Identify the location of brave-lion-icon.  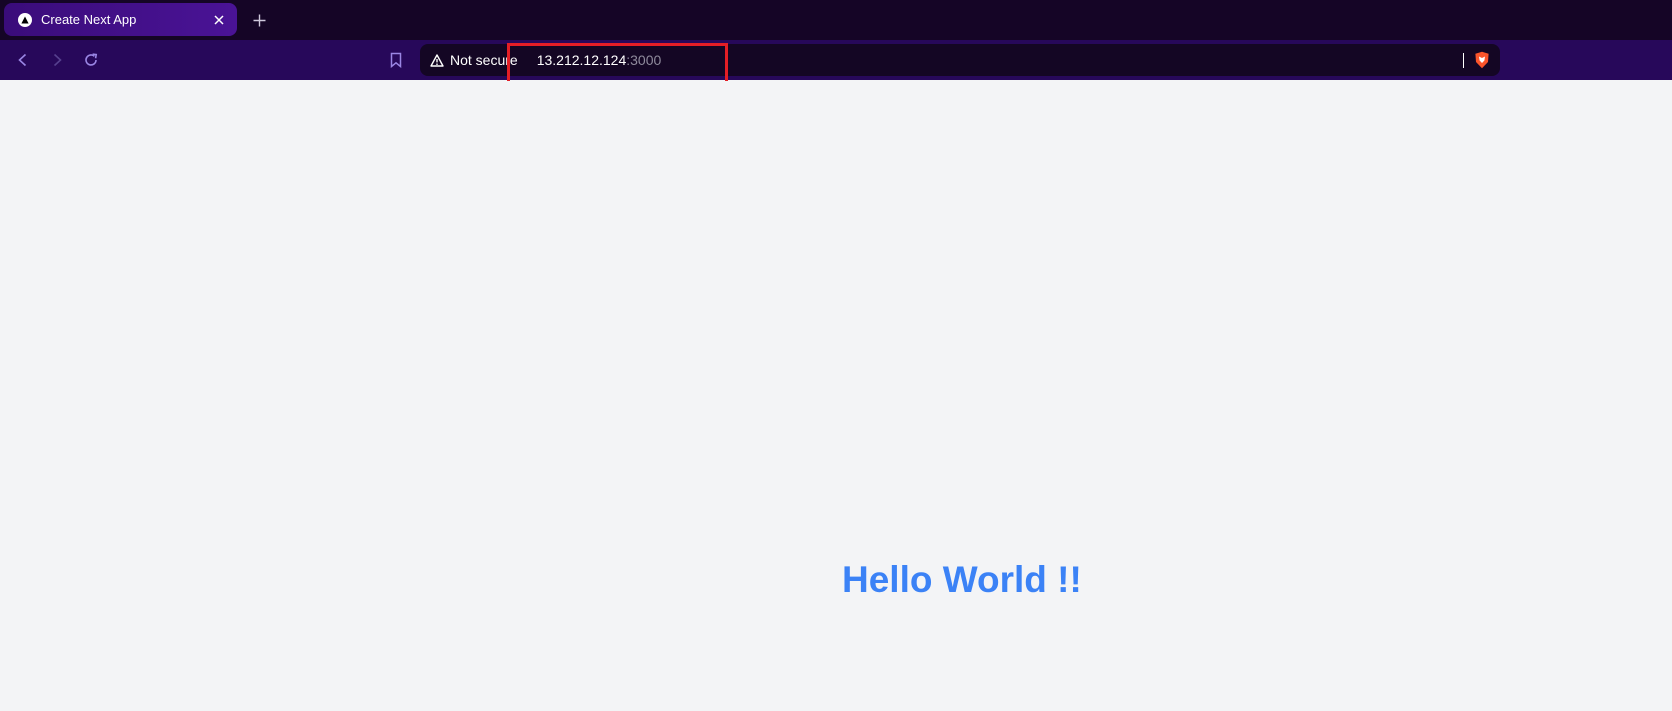
(1482, 60).